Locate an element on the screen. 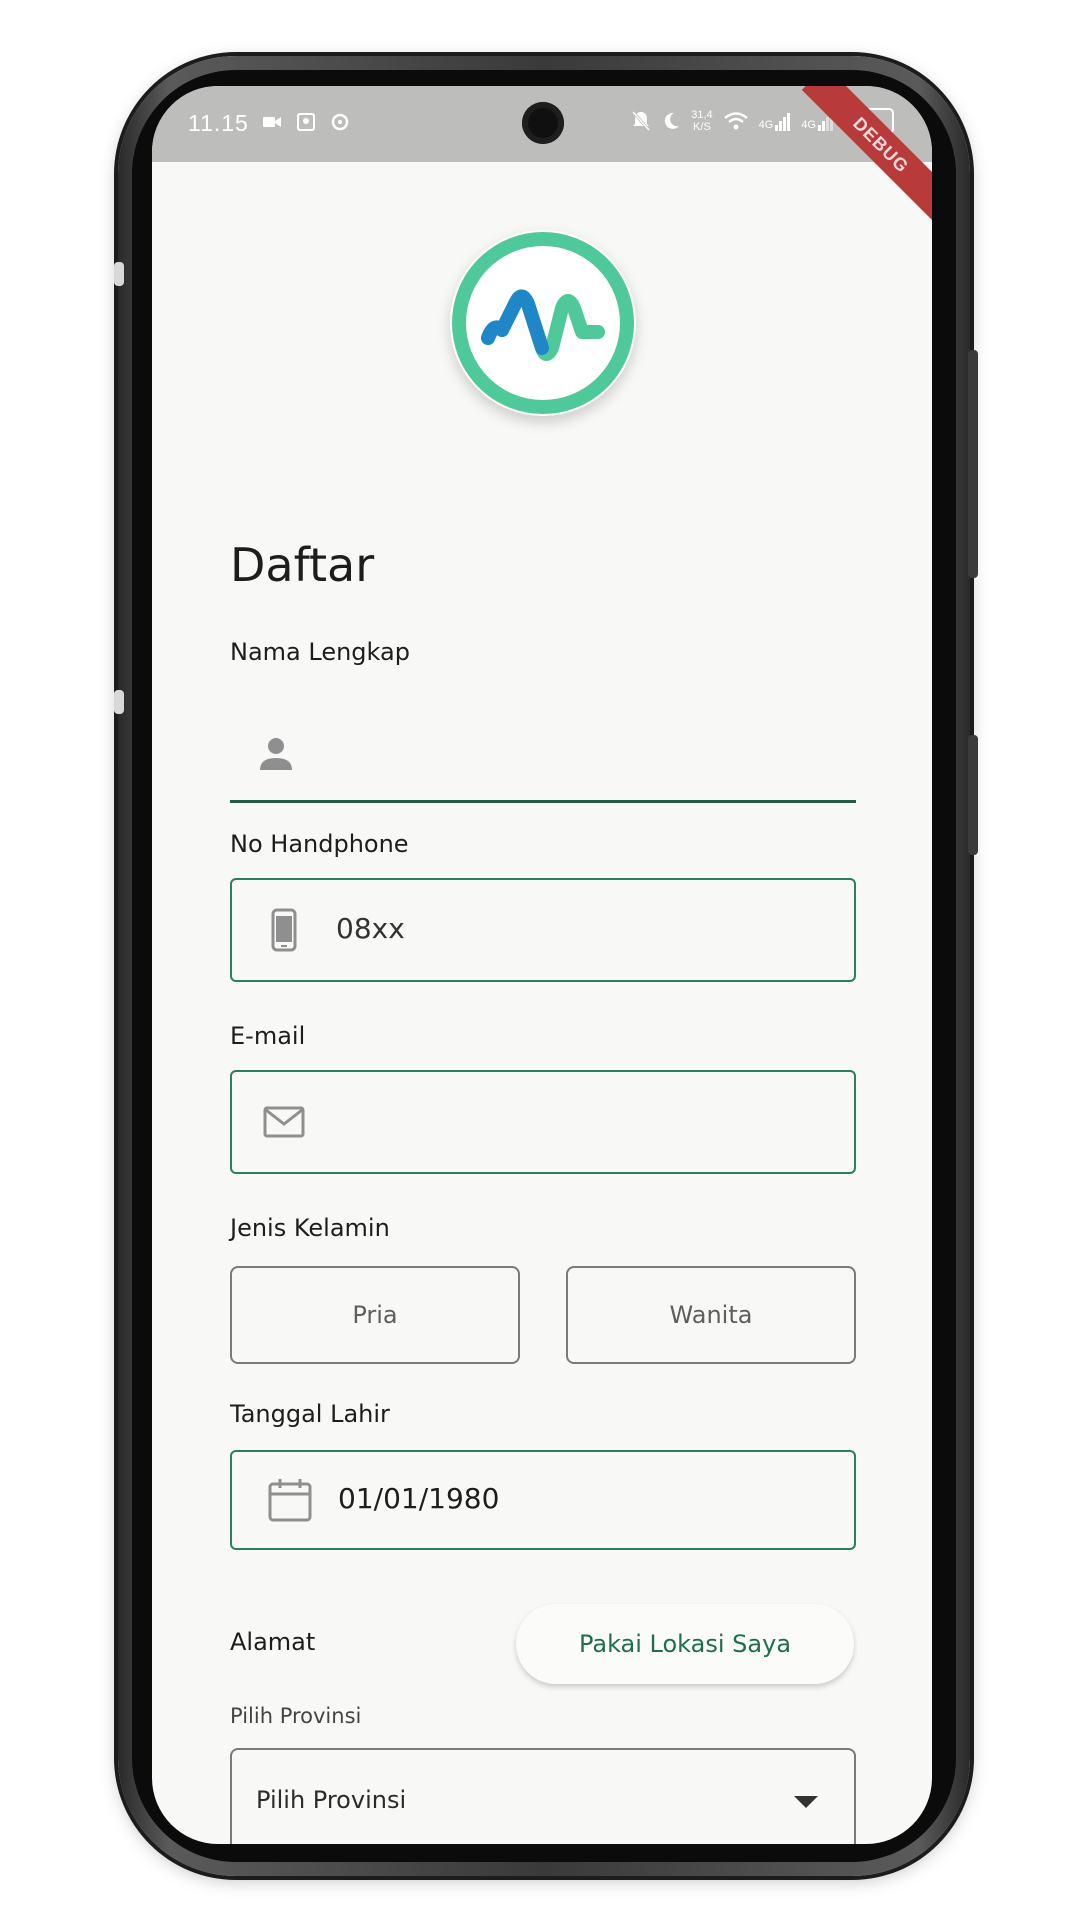 This screenshot has width=1080, height=1920. gender-label: Jenis Kelamin is located at coordinates (310, 1228).